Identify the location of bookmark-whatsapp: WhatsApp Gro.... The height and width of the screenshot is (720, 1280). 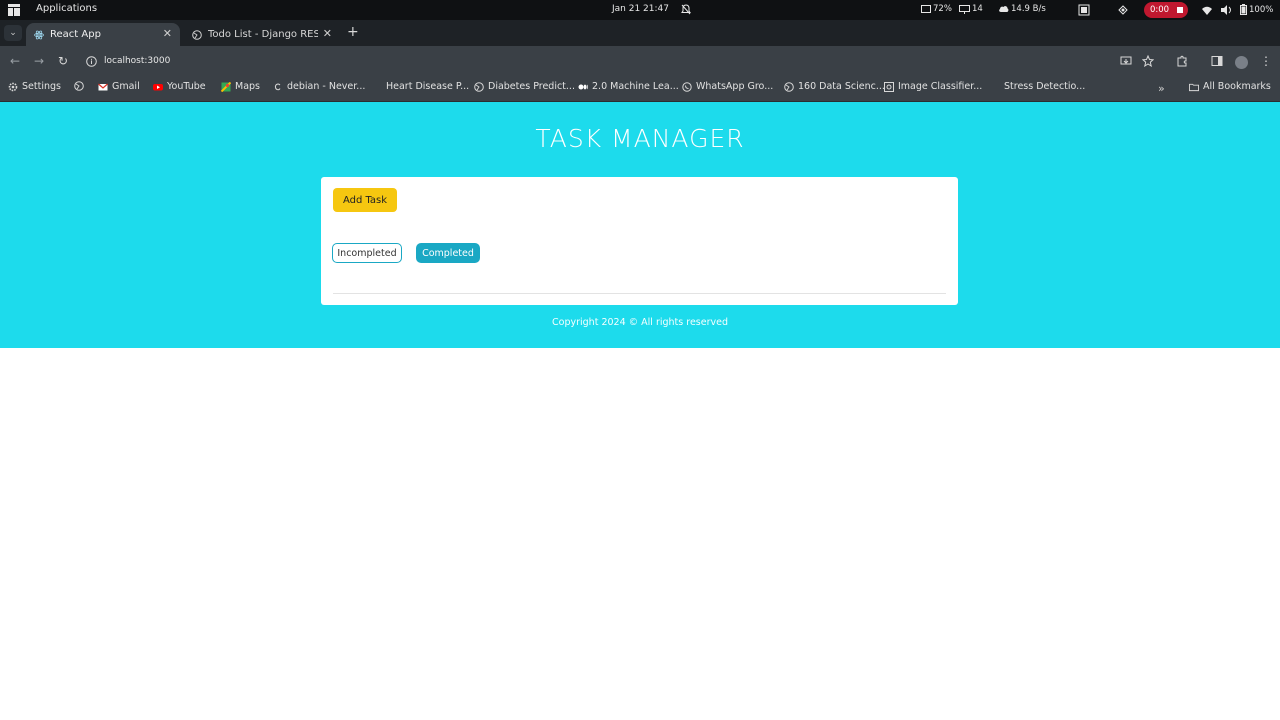
(727, 86).